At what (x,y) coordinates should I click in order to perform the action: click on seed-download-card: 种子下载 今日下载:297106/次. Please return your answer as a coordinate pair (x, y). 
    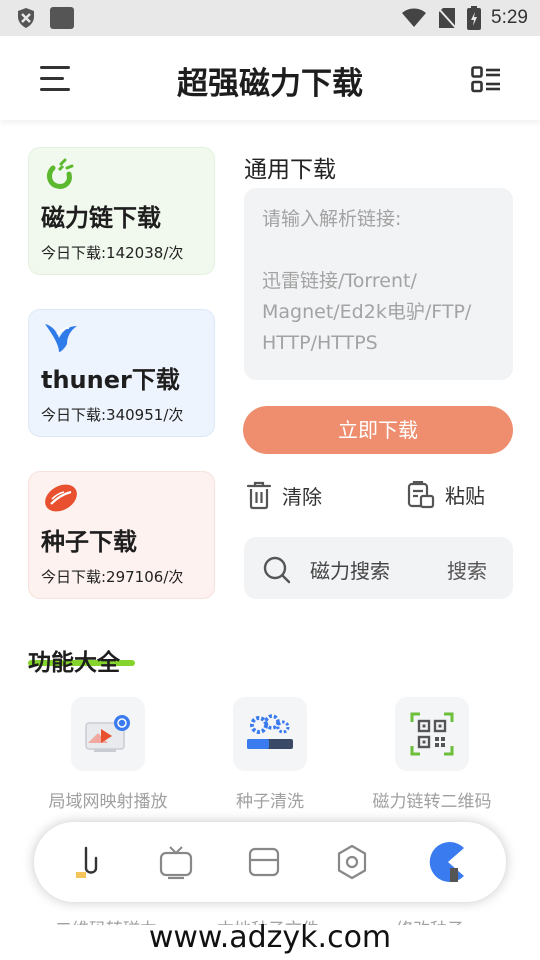
    Looking at the image, I should click on (121, 535).